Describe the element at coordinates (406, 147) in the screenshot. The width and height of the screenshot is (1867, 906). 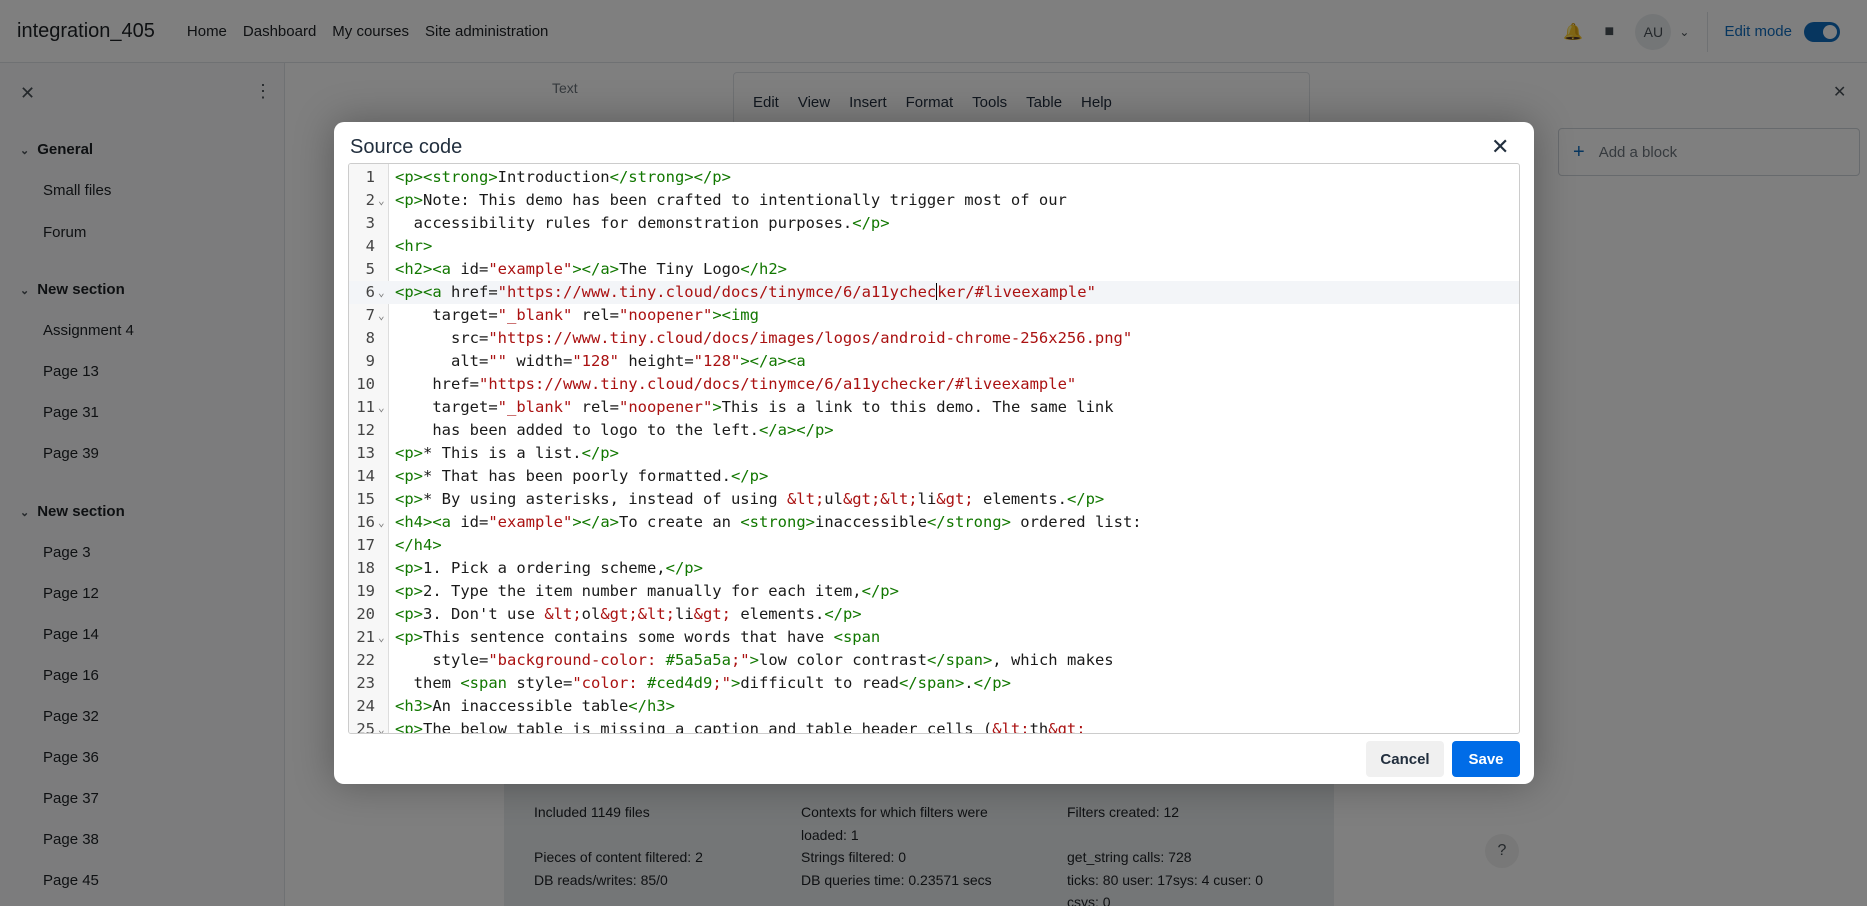
I see `dialog-title: Source code` at that location.